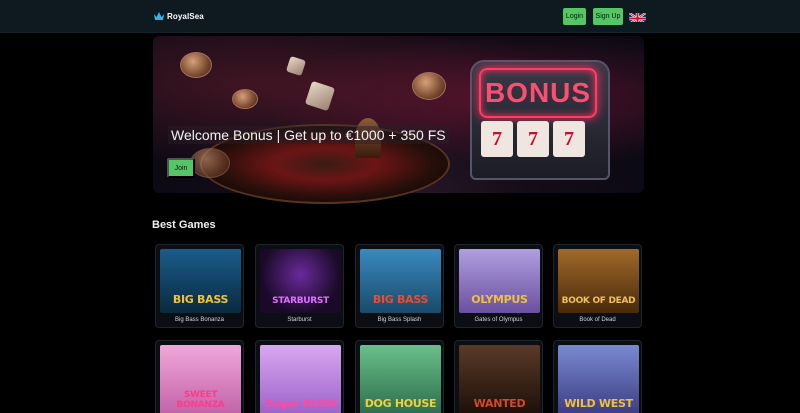  What do you see at coordinates (308, 135) in the screenshot?
I see `hero-title: Welcome Bonus | Get up to €1000 + 350 FS` at bounding box center [308, 135].